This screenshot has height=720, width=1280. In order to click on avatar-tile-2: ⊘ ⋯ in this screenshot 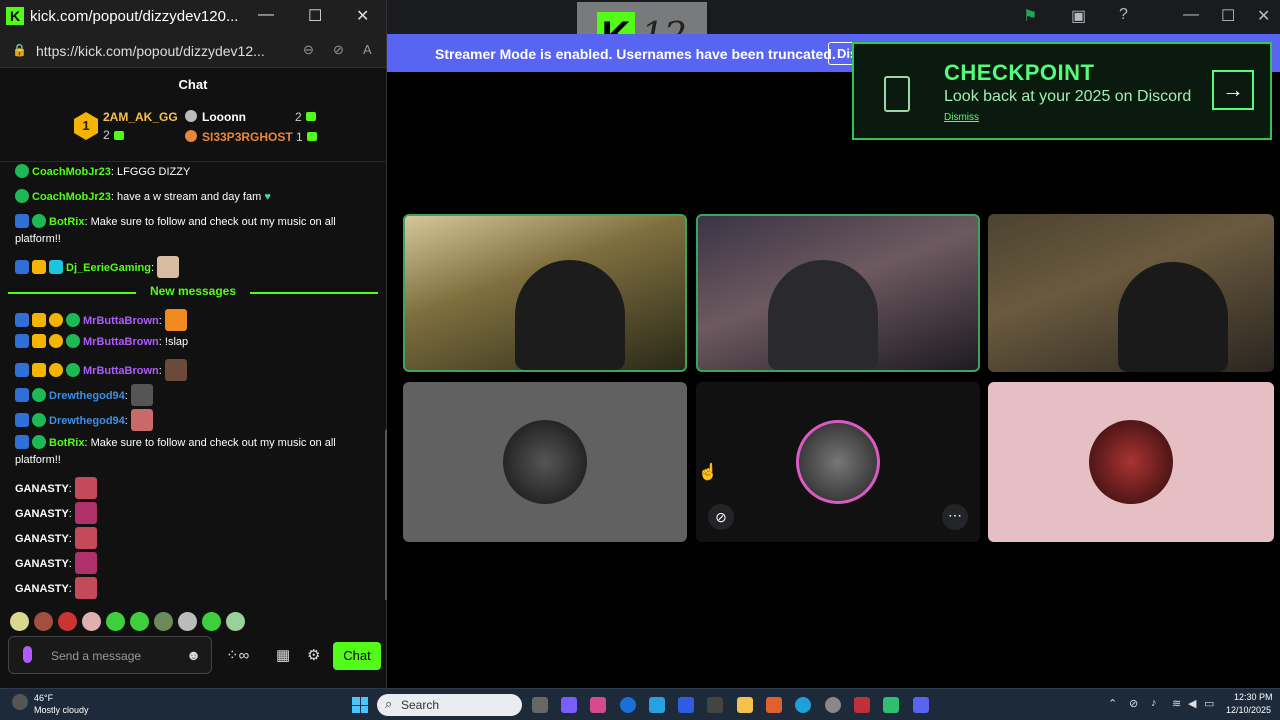, I will do `click(838, 462)`.